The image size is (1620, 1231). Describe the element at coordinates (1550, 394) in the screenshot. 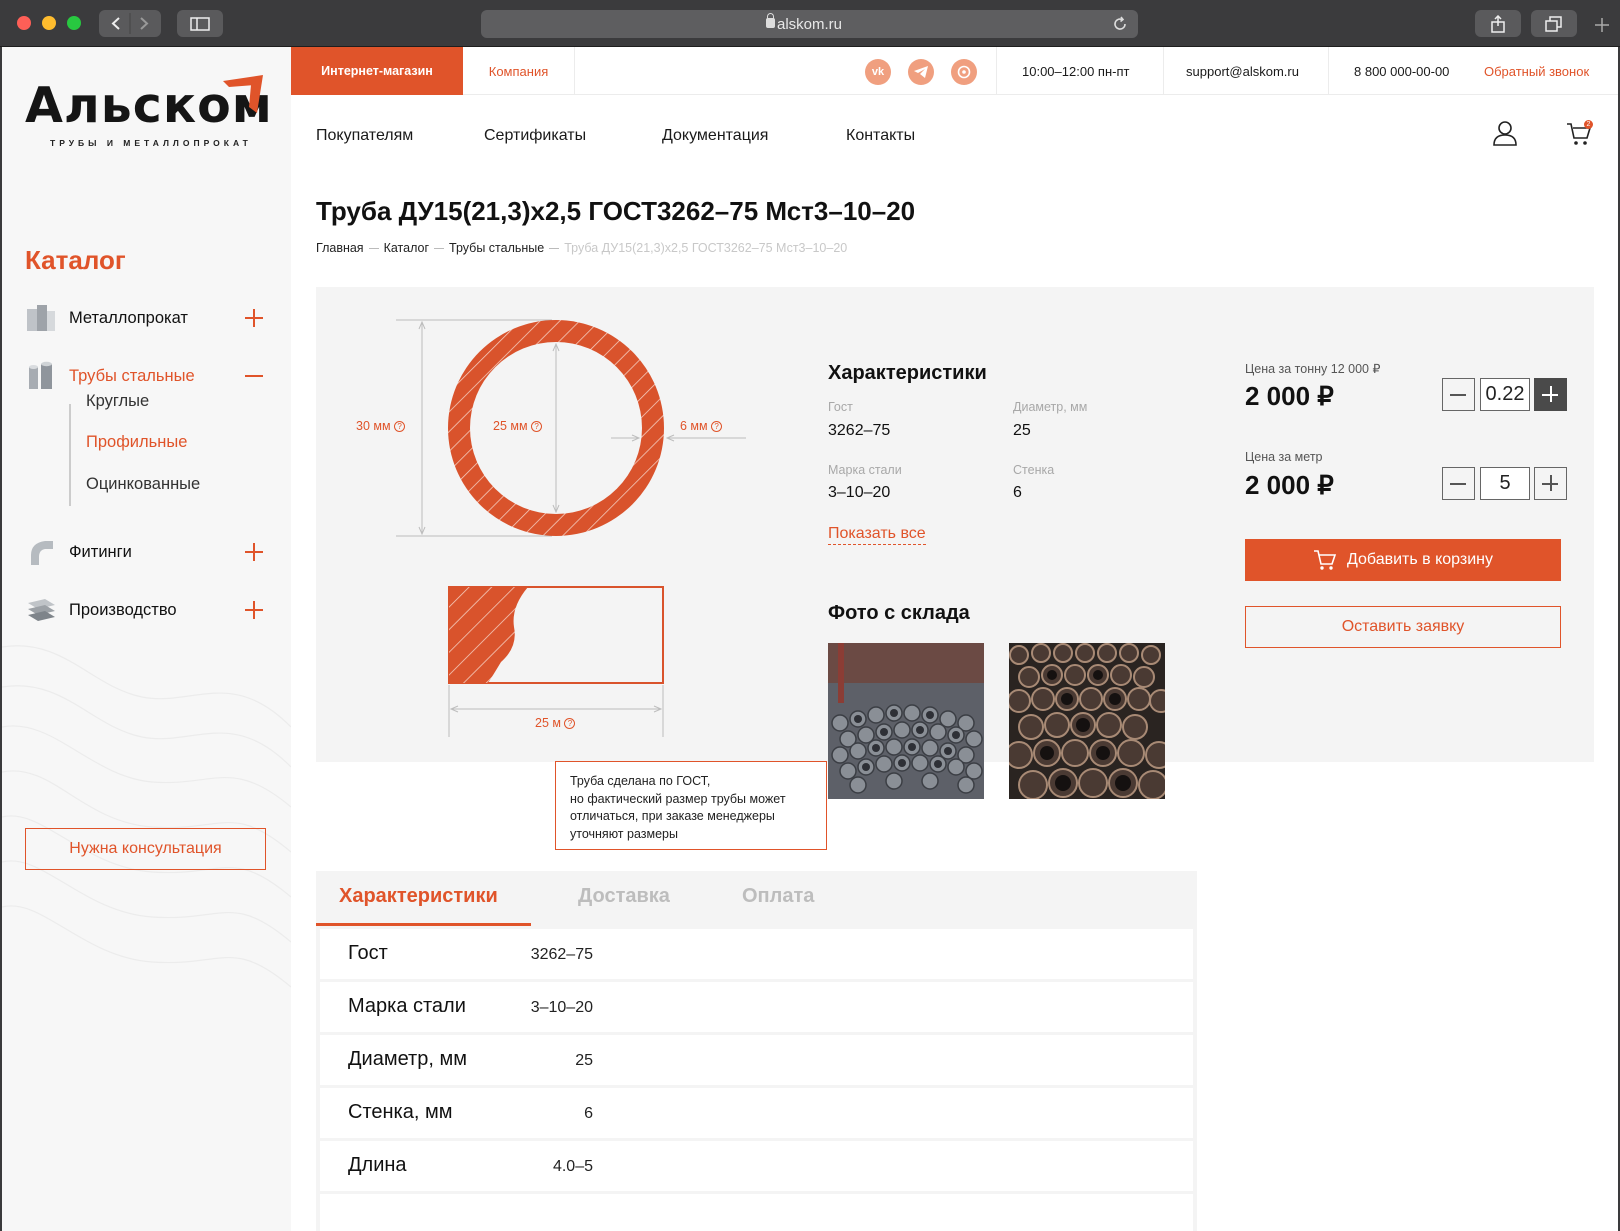

I see `ton-increment-button` at that location.